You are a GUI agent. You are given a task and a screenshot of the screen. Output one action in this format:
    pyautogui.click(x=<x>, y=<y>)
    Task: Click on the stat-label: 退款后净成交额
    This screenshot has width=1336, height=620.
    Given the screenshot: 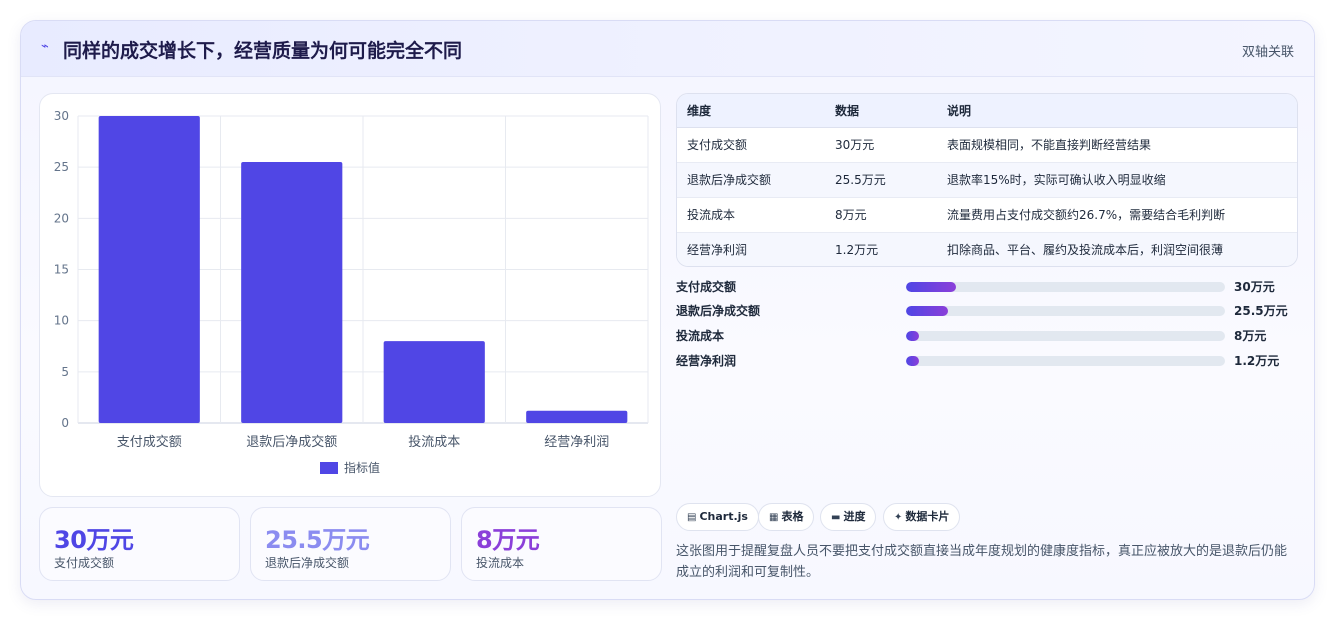 What is the action you would take?
    pyautogui.click(x=307, y=563)
    